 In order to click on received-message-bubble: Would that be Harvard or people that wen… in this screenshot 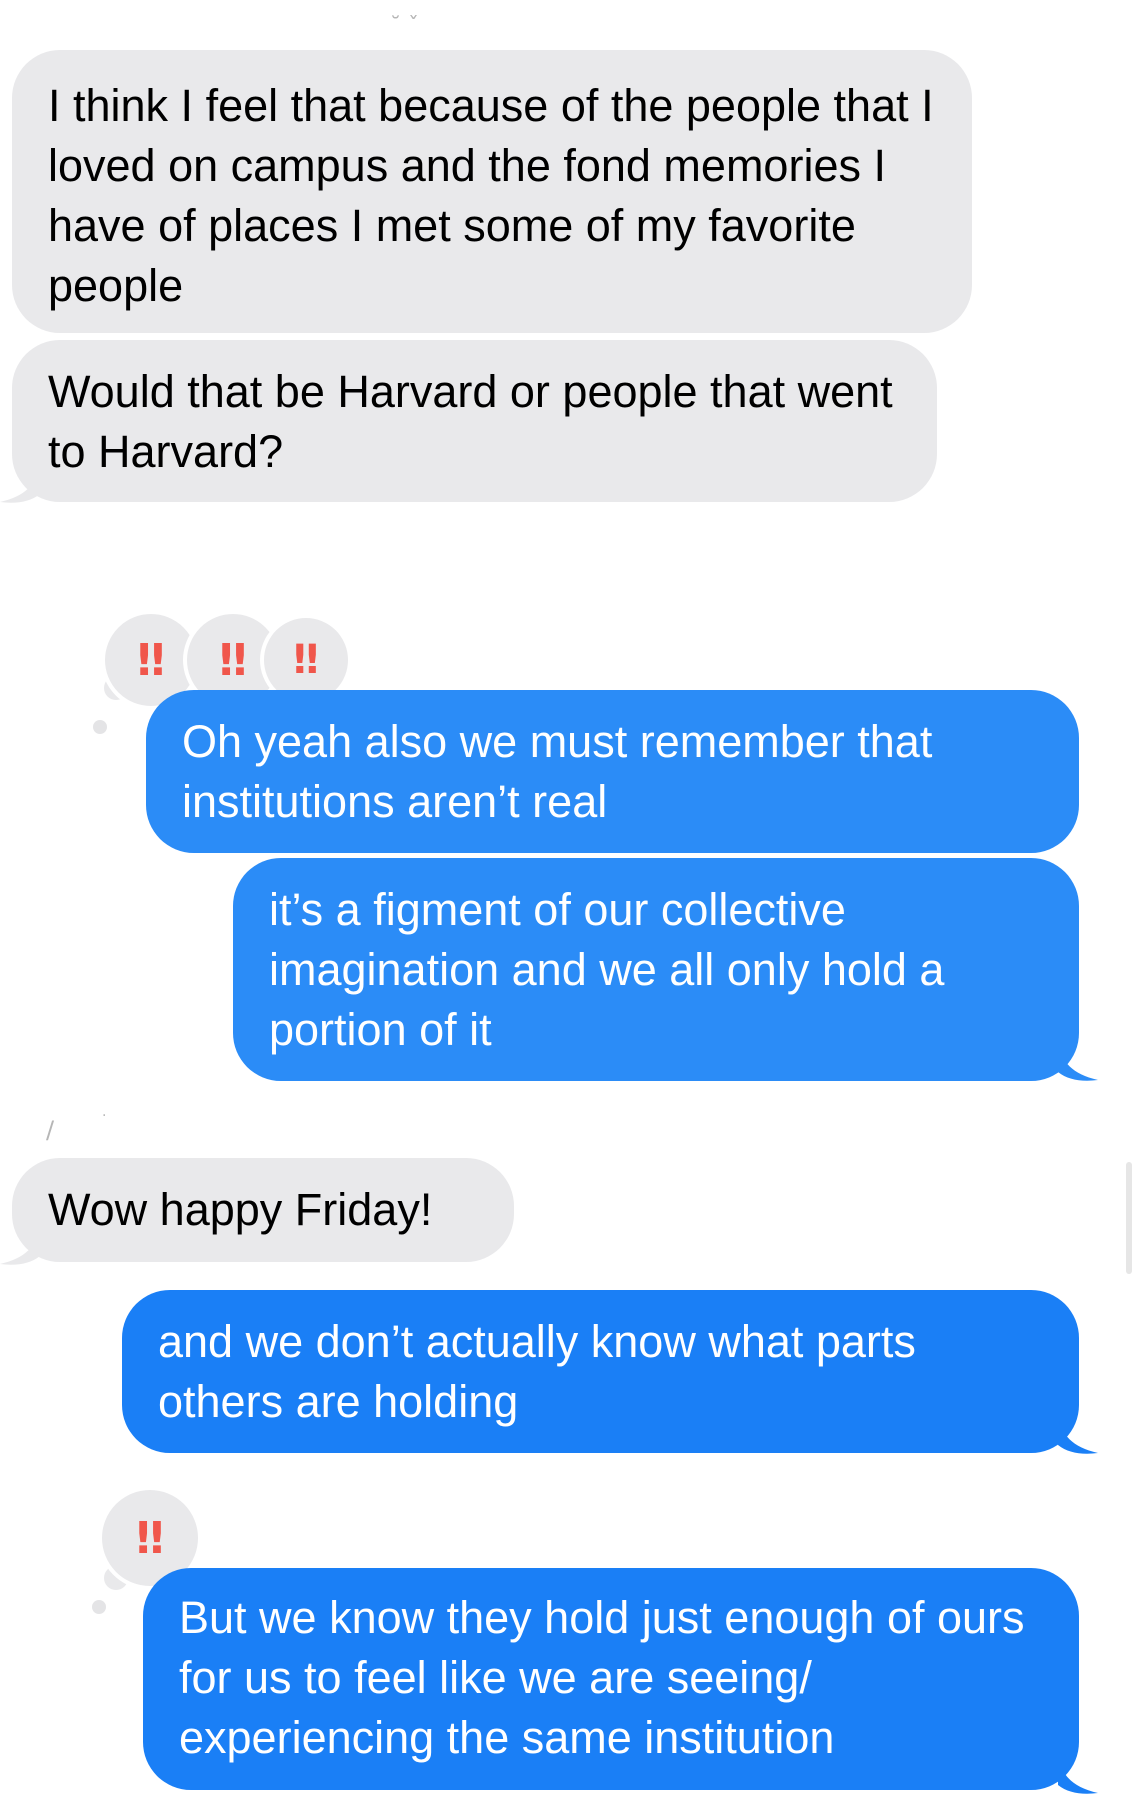, I will do `click(474, 421)`.